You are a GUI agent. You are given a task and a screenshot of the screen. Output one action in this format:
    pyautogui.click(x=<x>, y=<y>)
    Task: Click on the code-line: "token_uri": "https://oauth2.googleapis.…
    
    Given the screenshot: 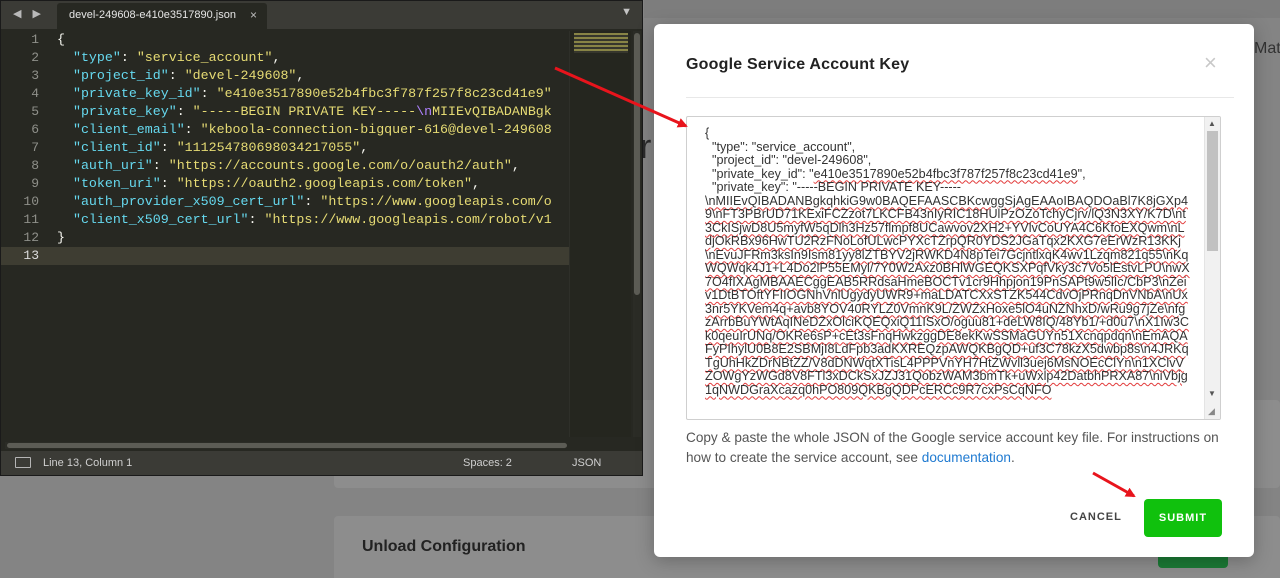 What is the action you would take?
    pyautogui.click(x=313, y=184)
    